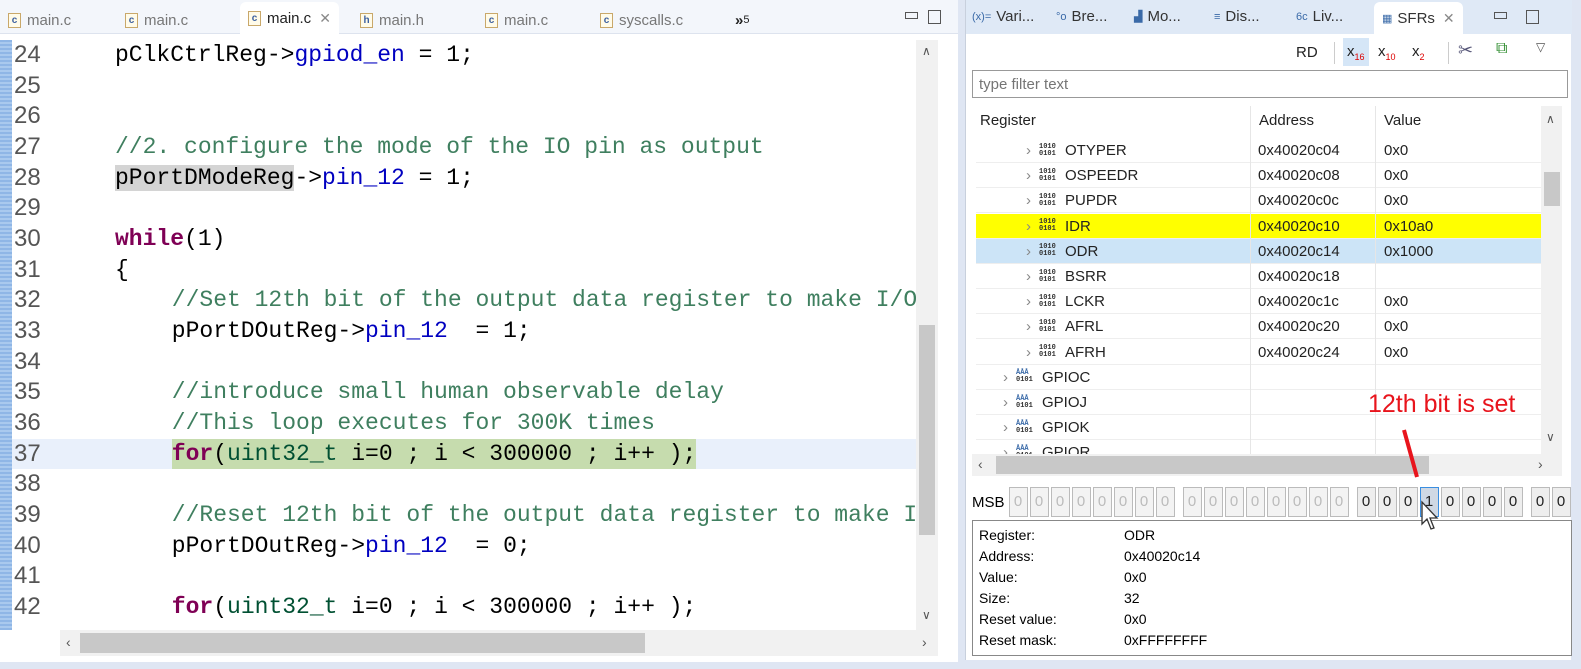 Image resolution: width=1581 pixels, height=669 pixels. Describe the element at coordinates (1255, 502) in the screenshot. I see `bit-20: 0` at that location.